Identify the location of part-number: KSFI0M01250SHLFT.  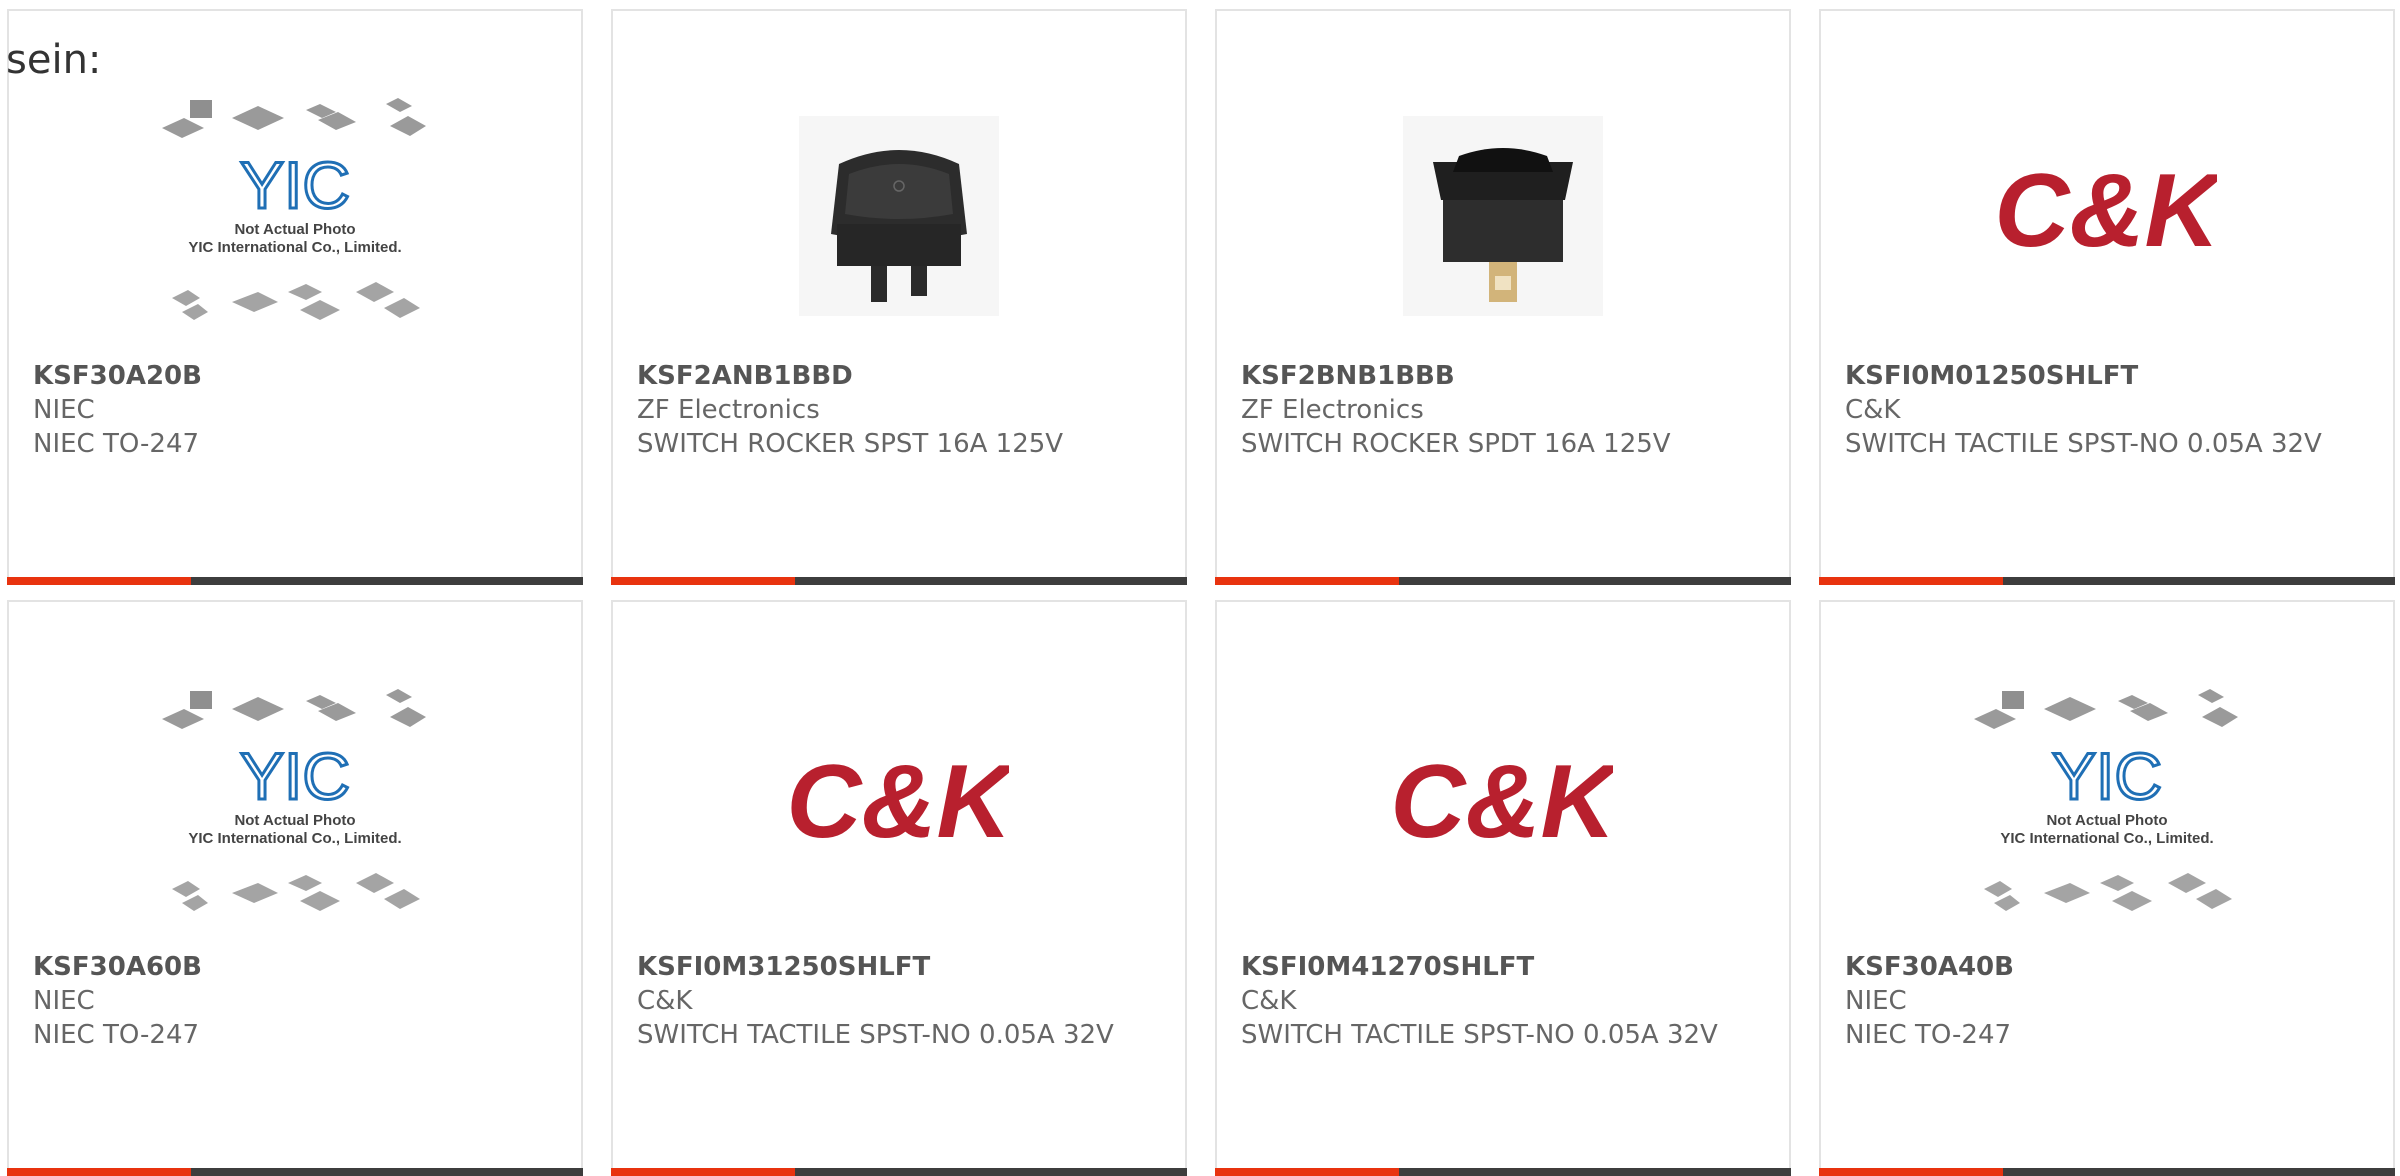
(1992, 376).